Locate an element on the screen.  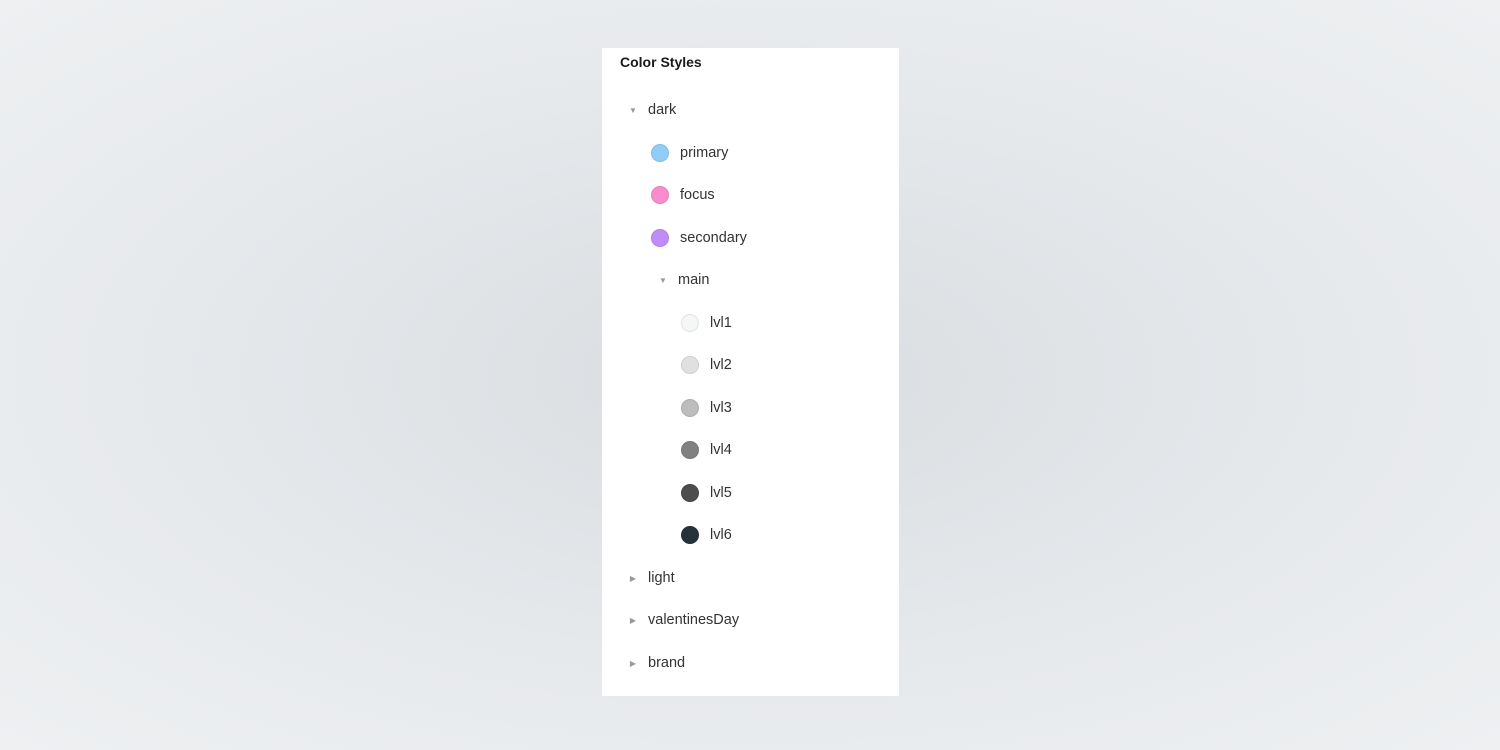
style-item-lvl2: lvl2 is located at coordinates (706, 365).